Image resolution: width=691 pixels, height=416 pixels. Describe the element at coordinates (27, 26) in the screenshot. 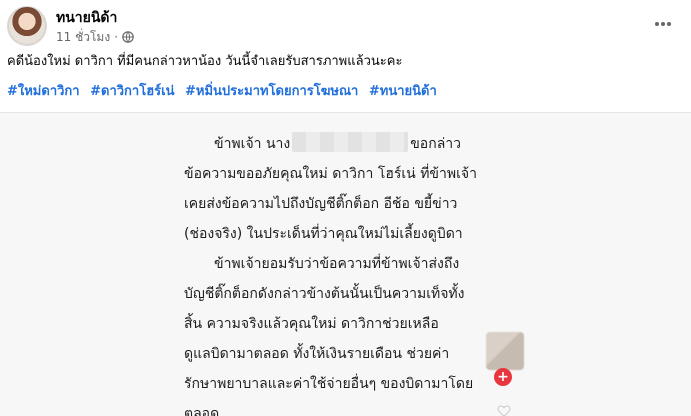

I see `author-avatar` at that location.